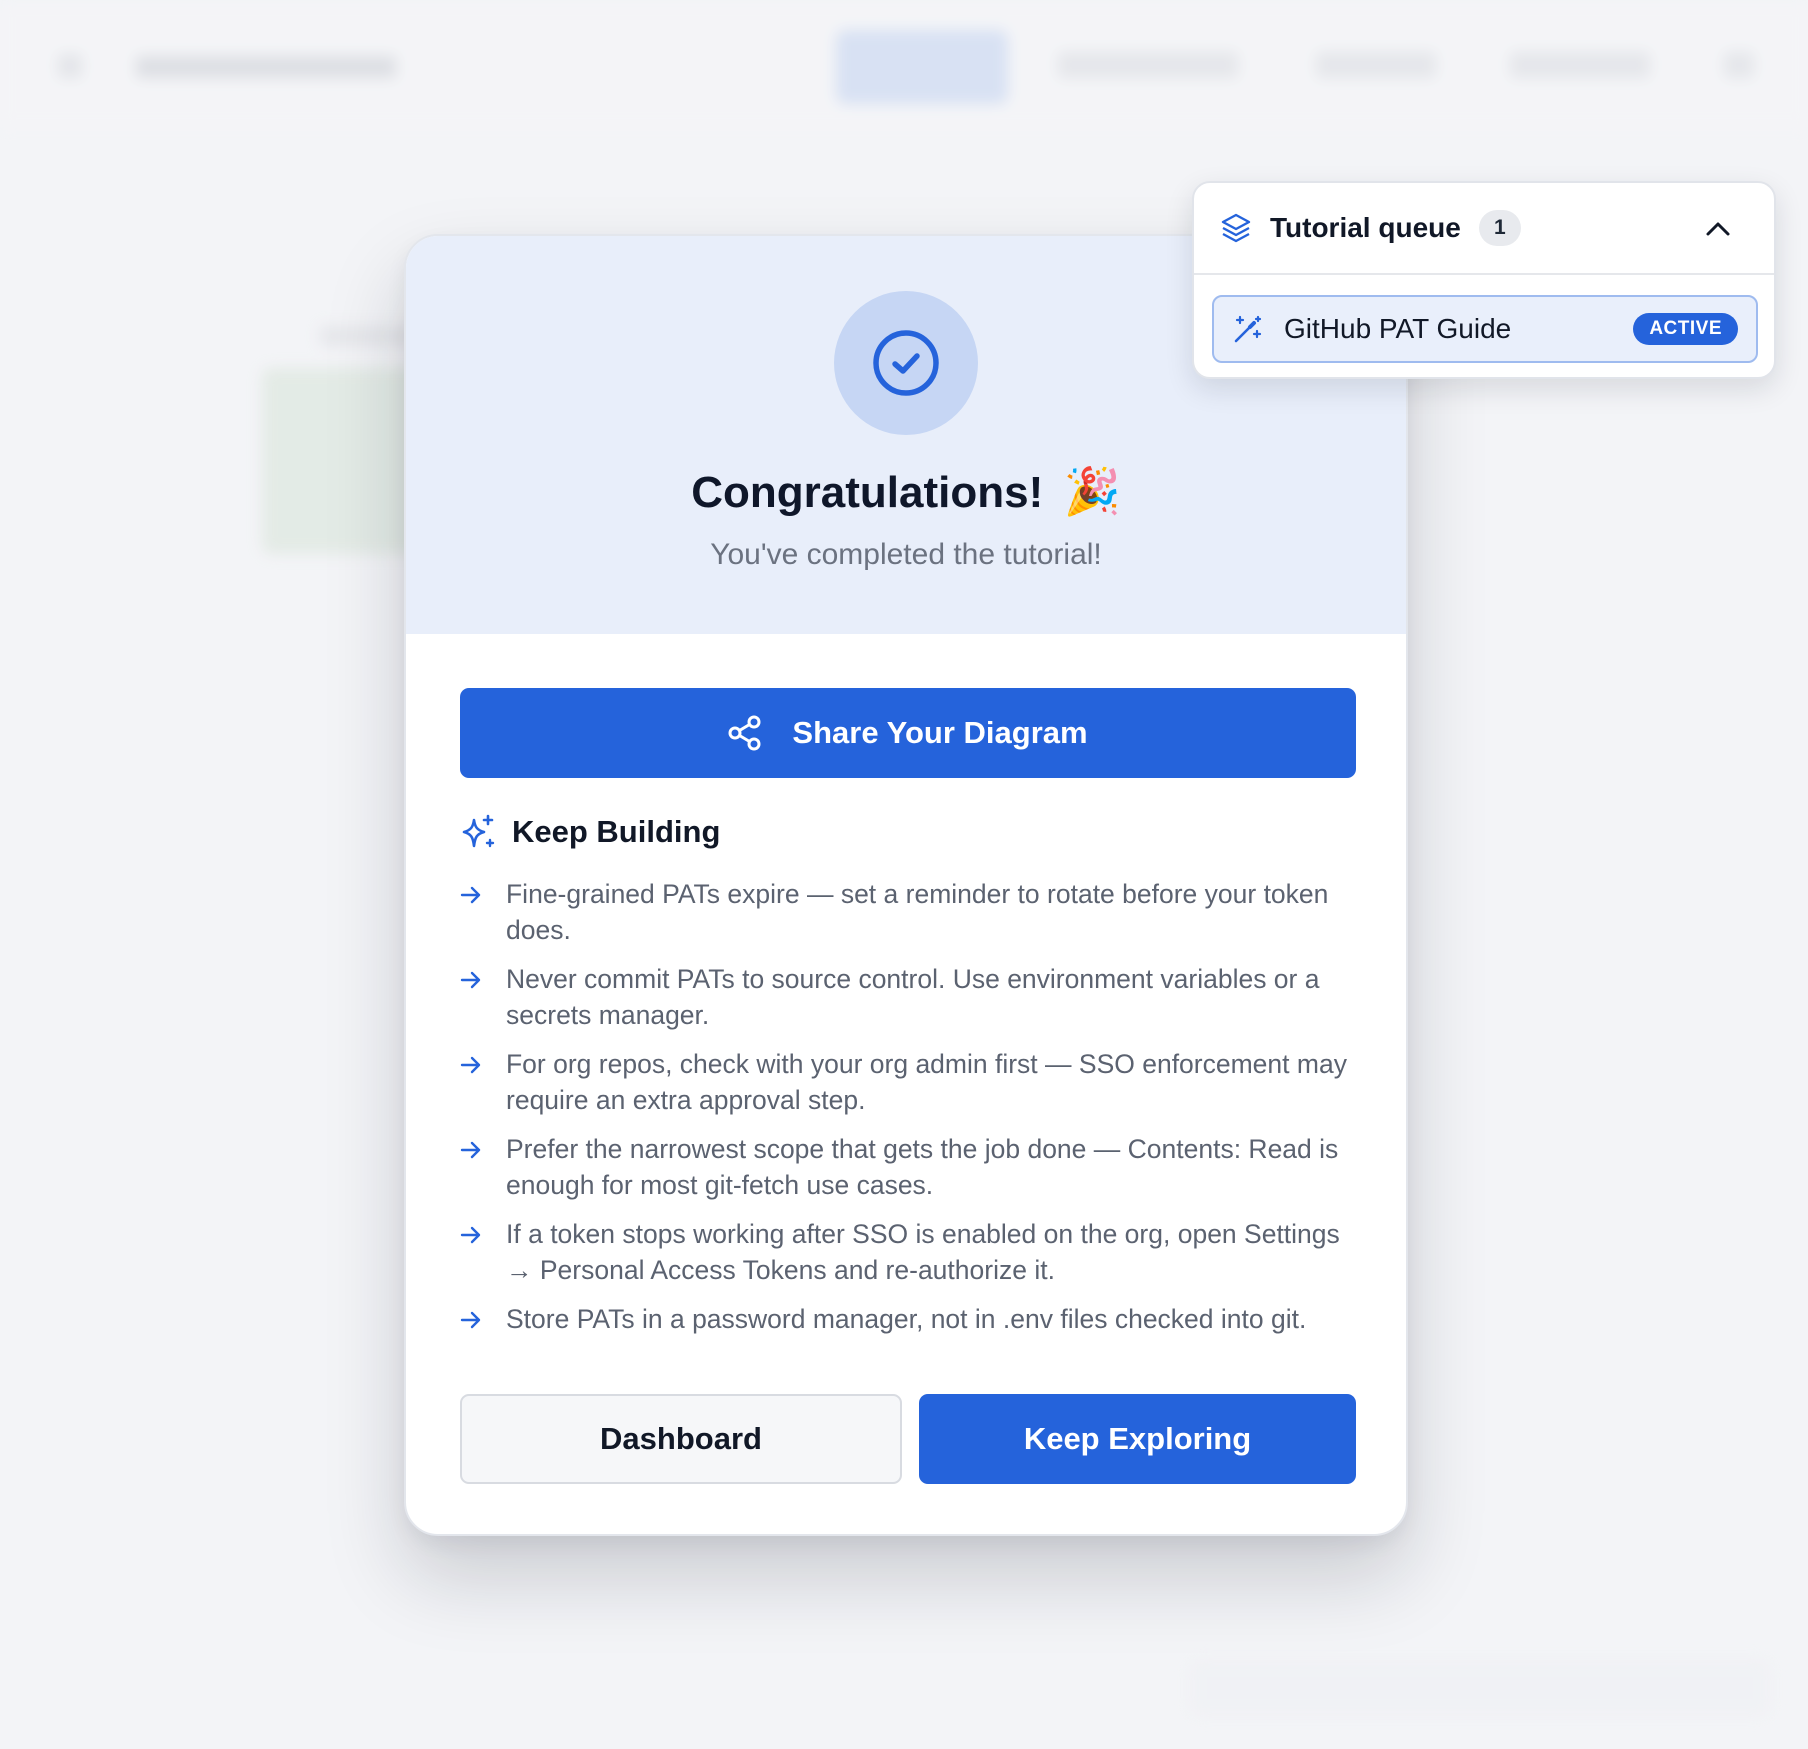  I want to click on keep-exploring-button: Keep Exploring, so click(1137, 1439).